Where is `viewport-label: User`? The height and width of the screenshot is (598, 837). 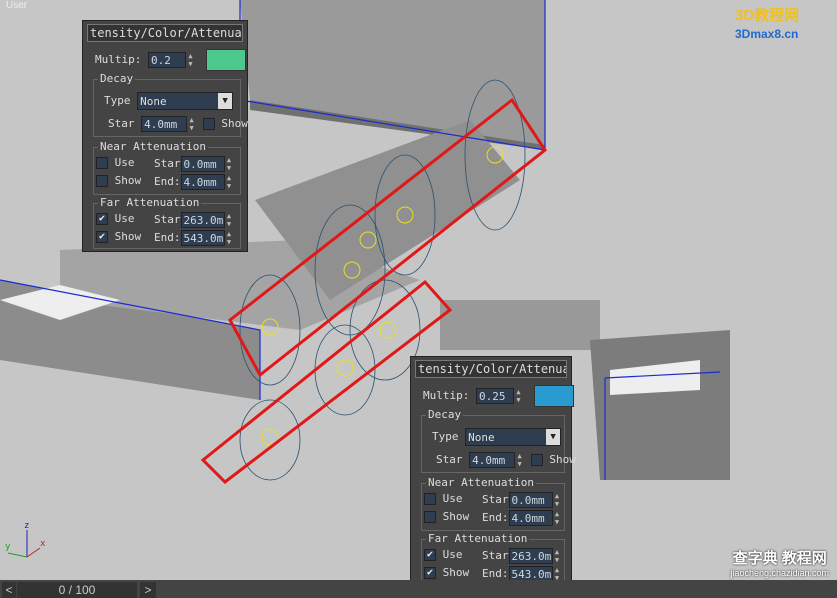 viewport-label: User is located at coordinates (16, 5).